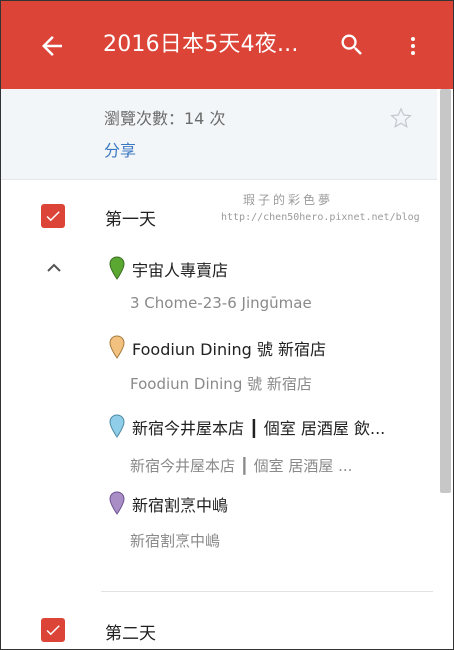  I want to click on watermark-title: 瑕子的彩色夢, so click(288, 200).